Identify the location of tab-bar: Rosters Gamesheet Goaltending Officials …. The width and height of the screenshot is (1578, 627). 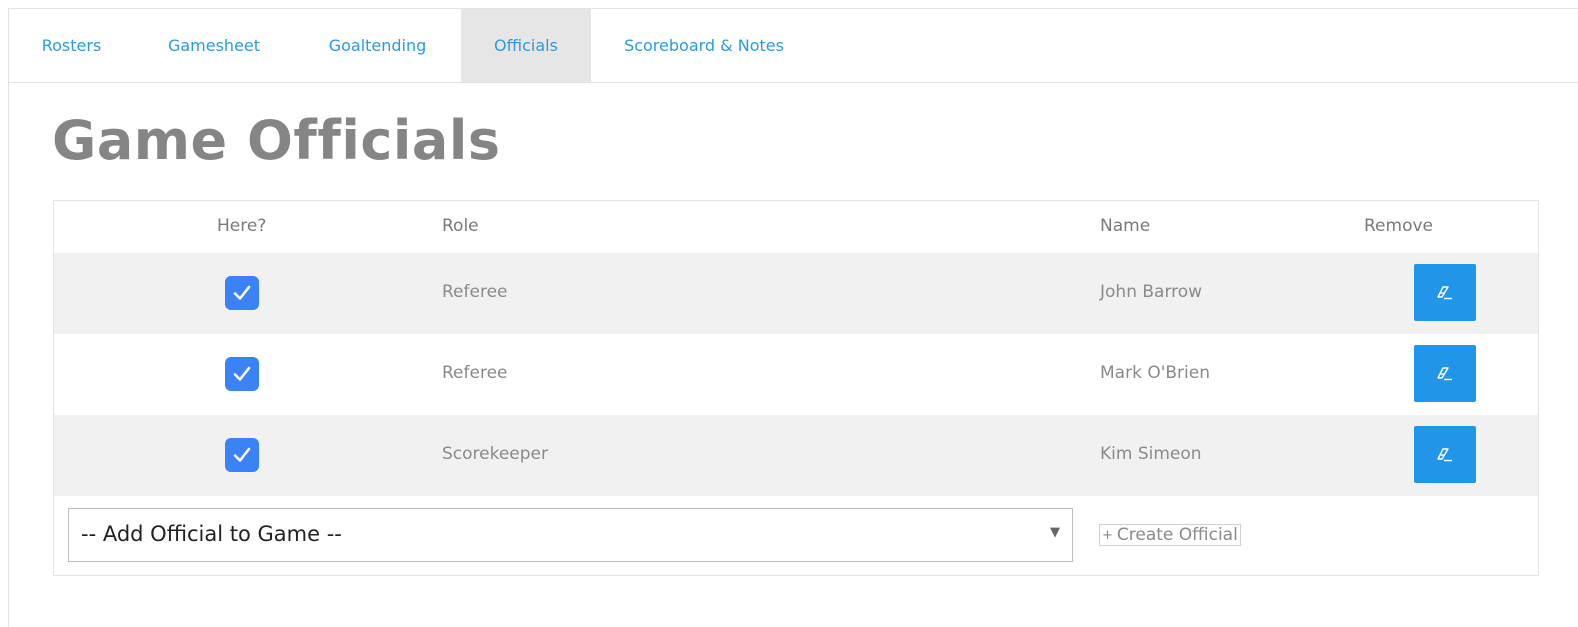
(793, 46).